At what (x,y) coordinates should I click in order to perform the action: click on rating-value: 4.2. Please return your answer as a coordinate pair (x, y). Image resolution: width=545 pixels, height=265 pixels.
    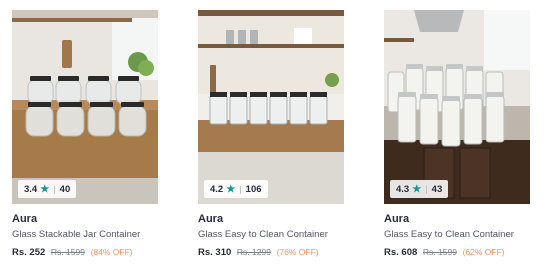
    Looking at the image, I should click on (217, 189).